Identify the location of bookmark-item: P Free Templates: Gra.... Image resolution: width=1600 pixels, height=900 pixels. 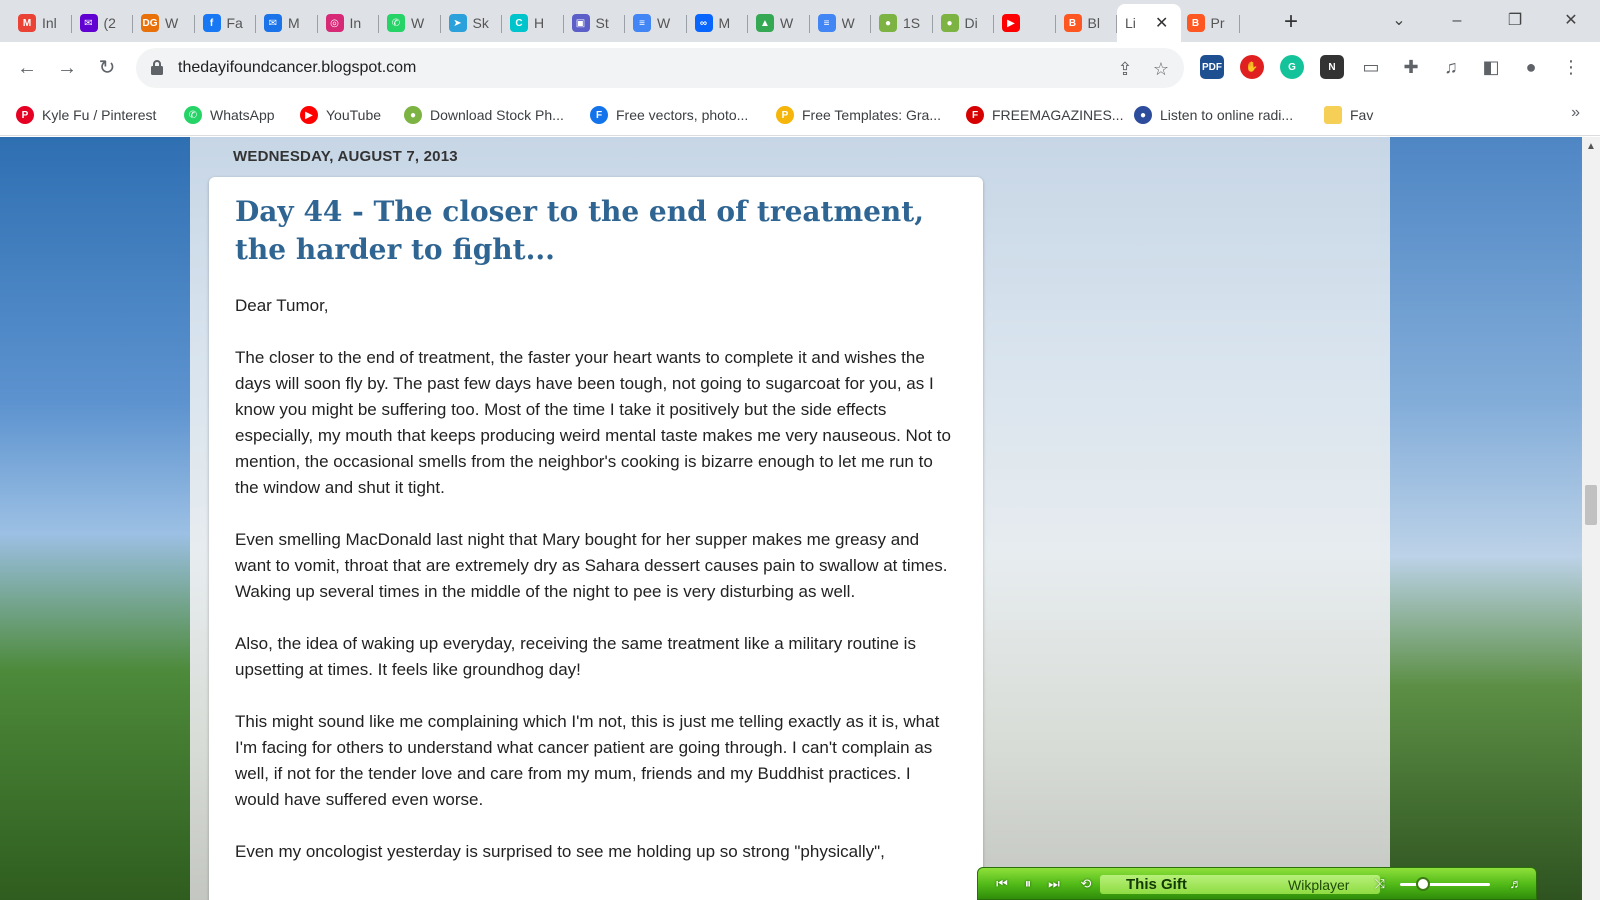
(858, 115).